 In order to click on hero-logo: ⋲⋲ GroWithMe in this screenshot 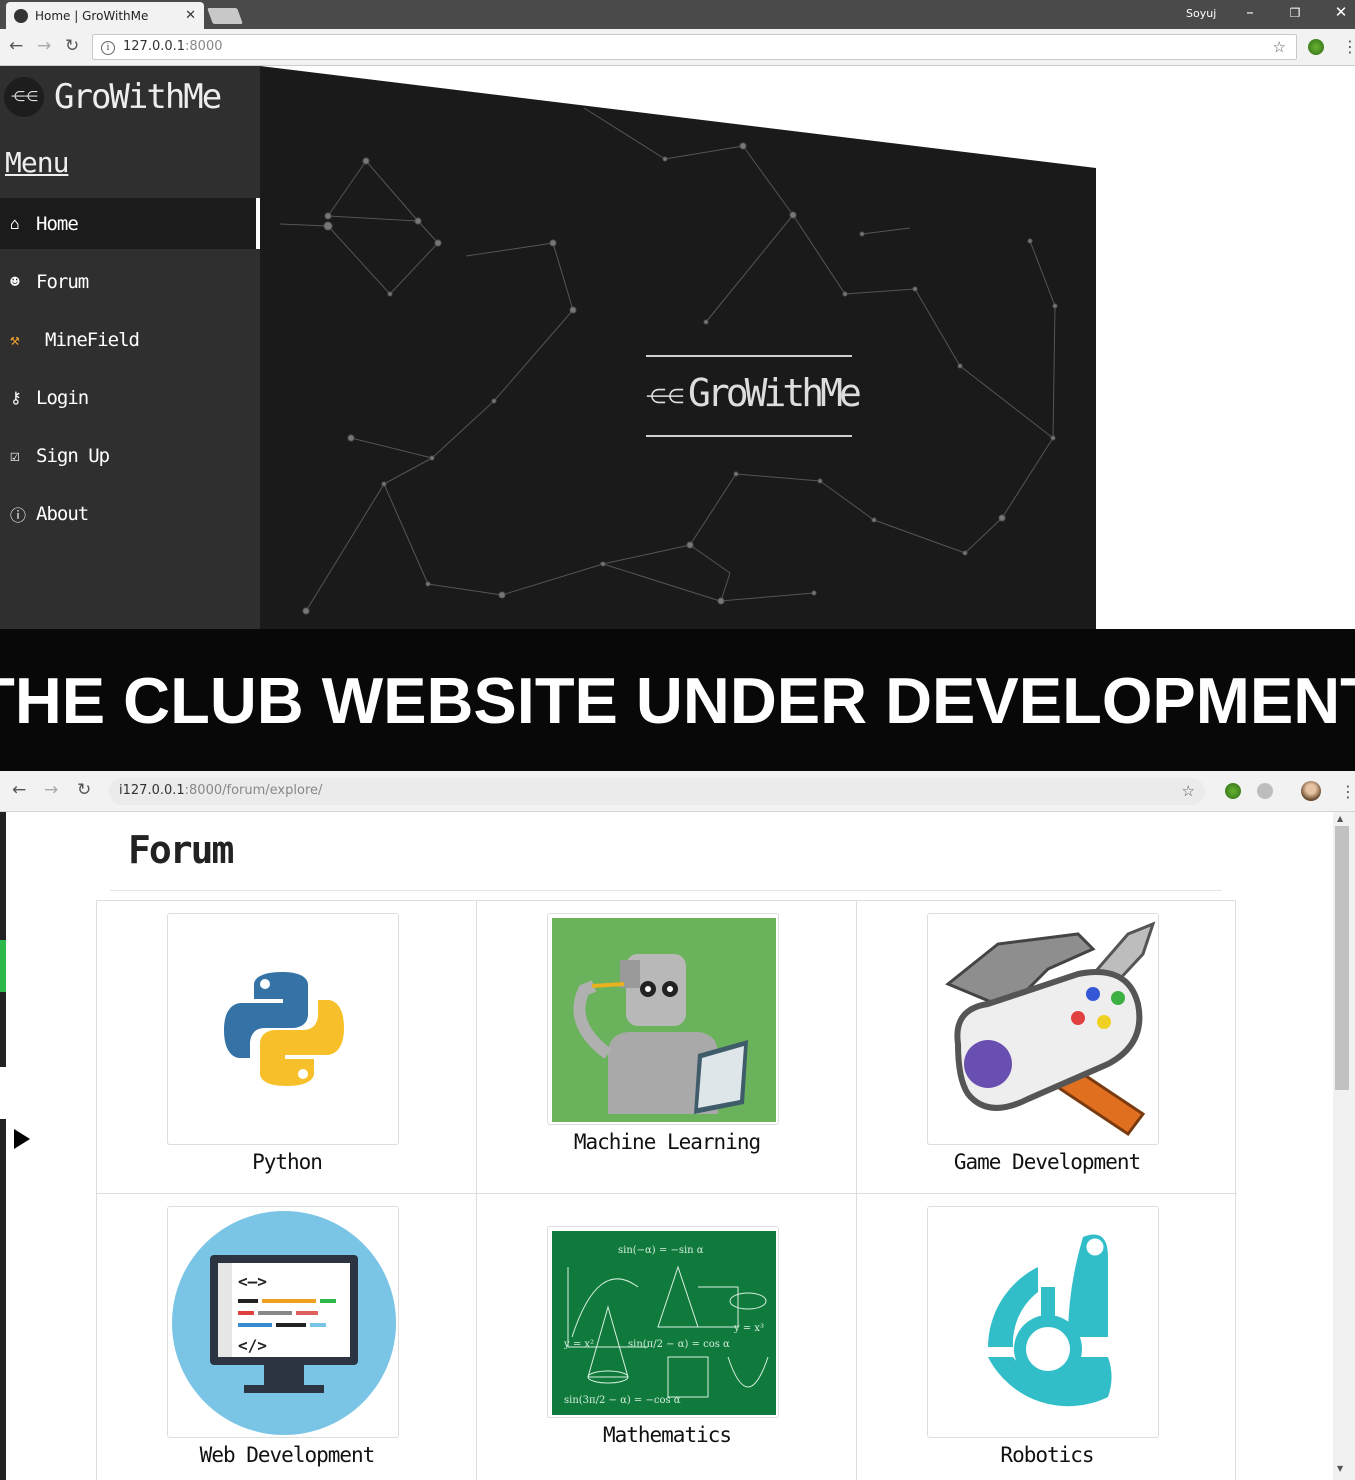, I will do `click(754, 398)`.